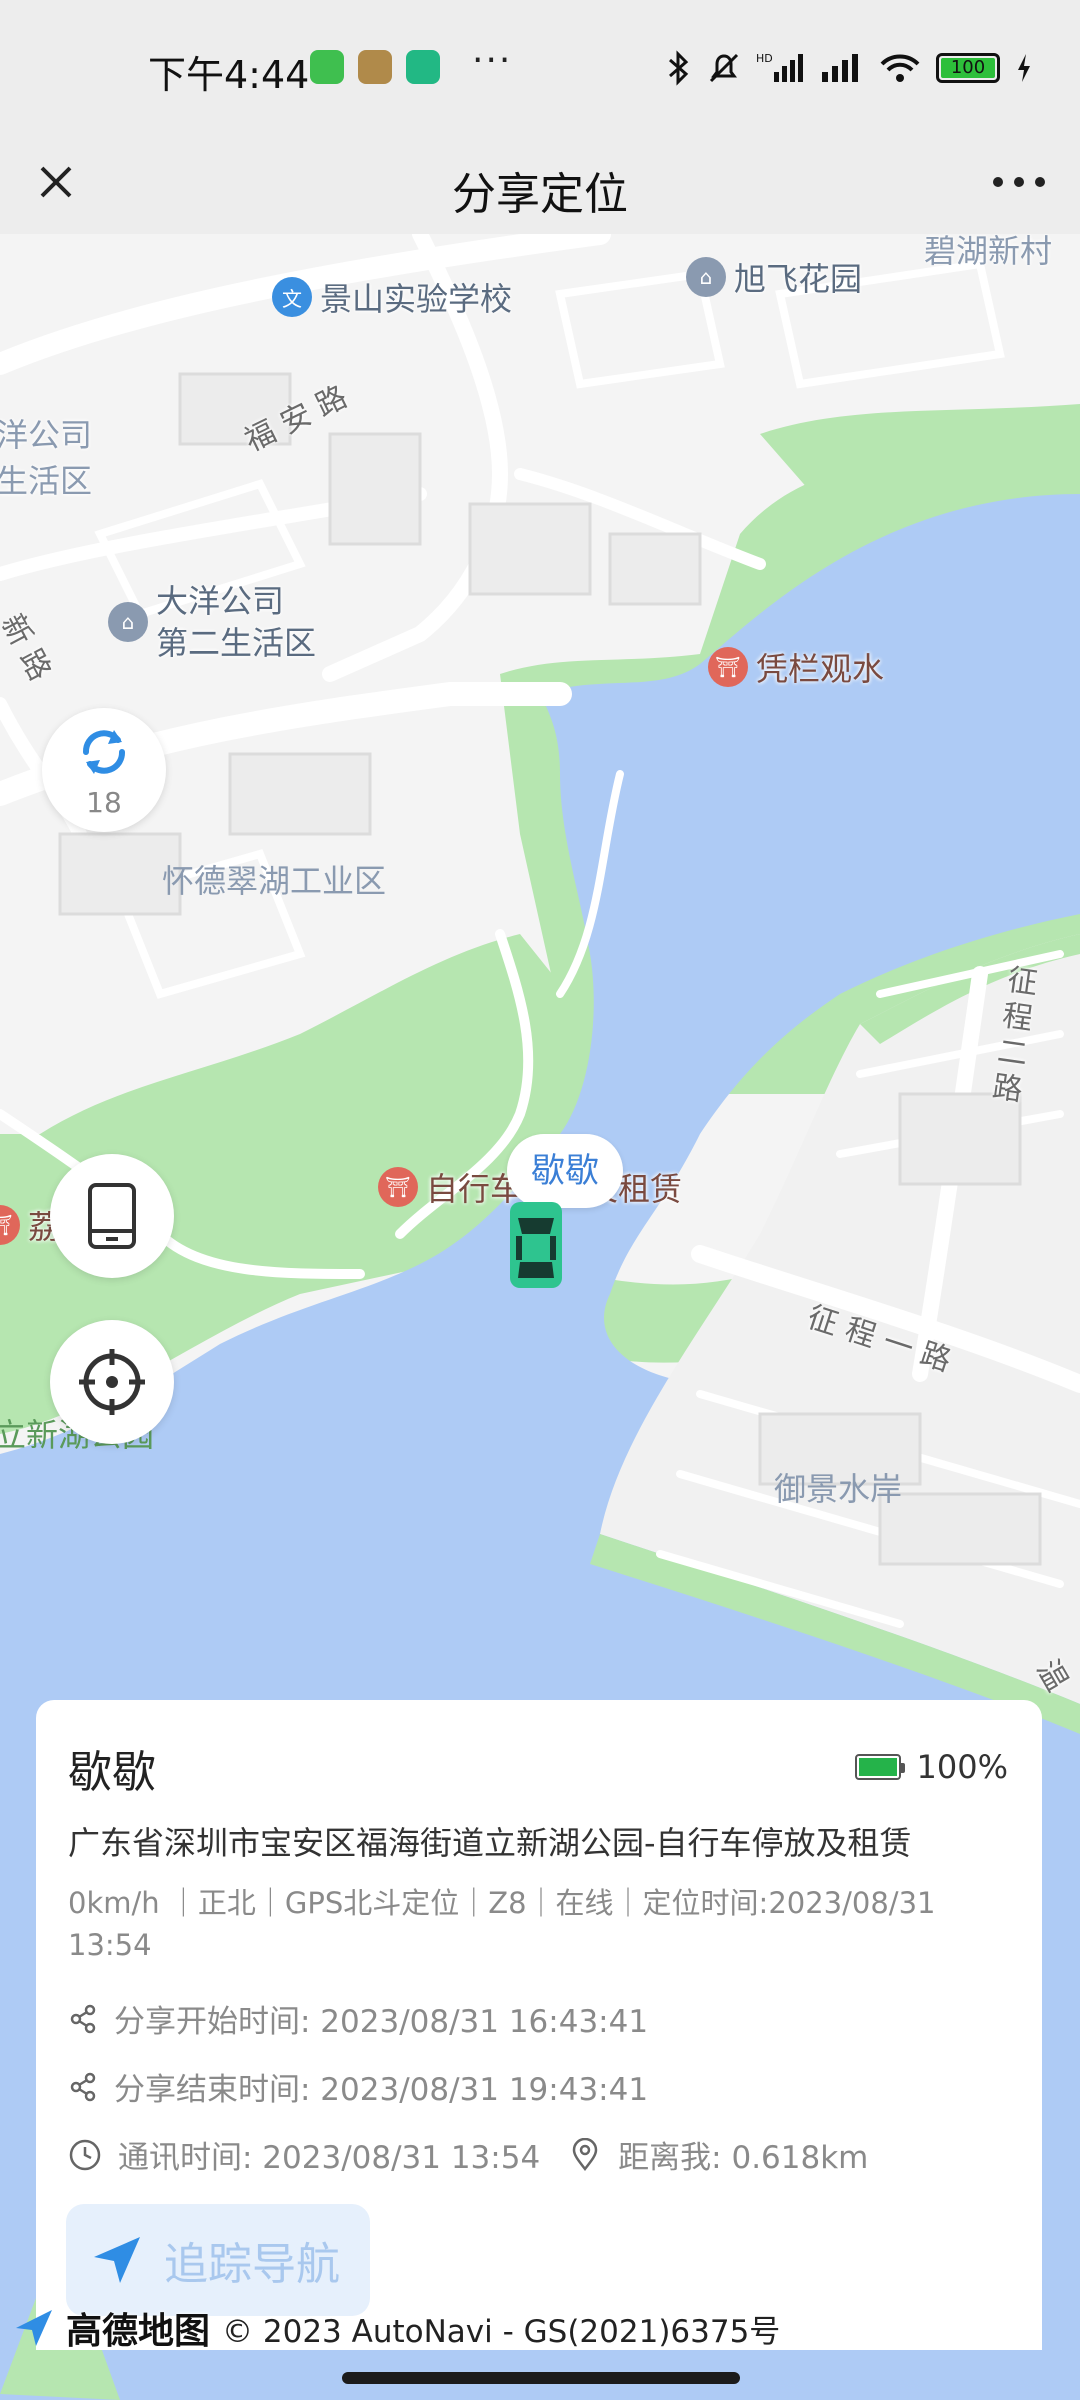  What do you see at coordinates (112, 1772) in the screenshot?
I see `device-name: 歇歇` at bounding box center [112, 1772].